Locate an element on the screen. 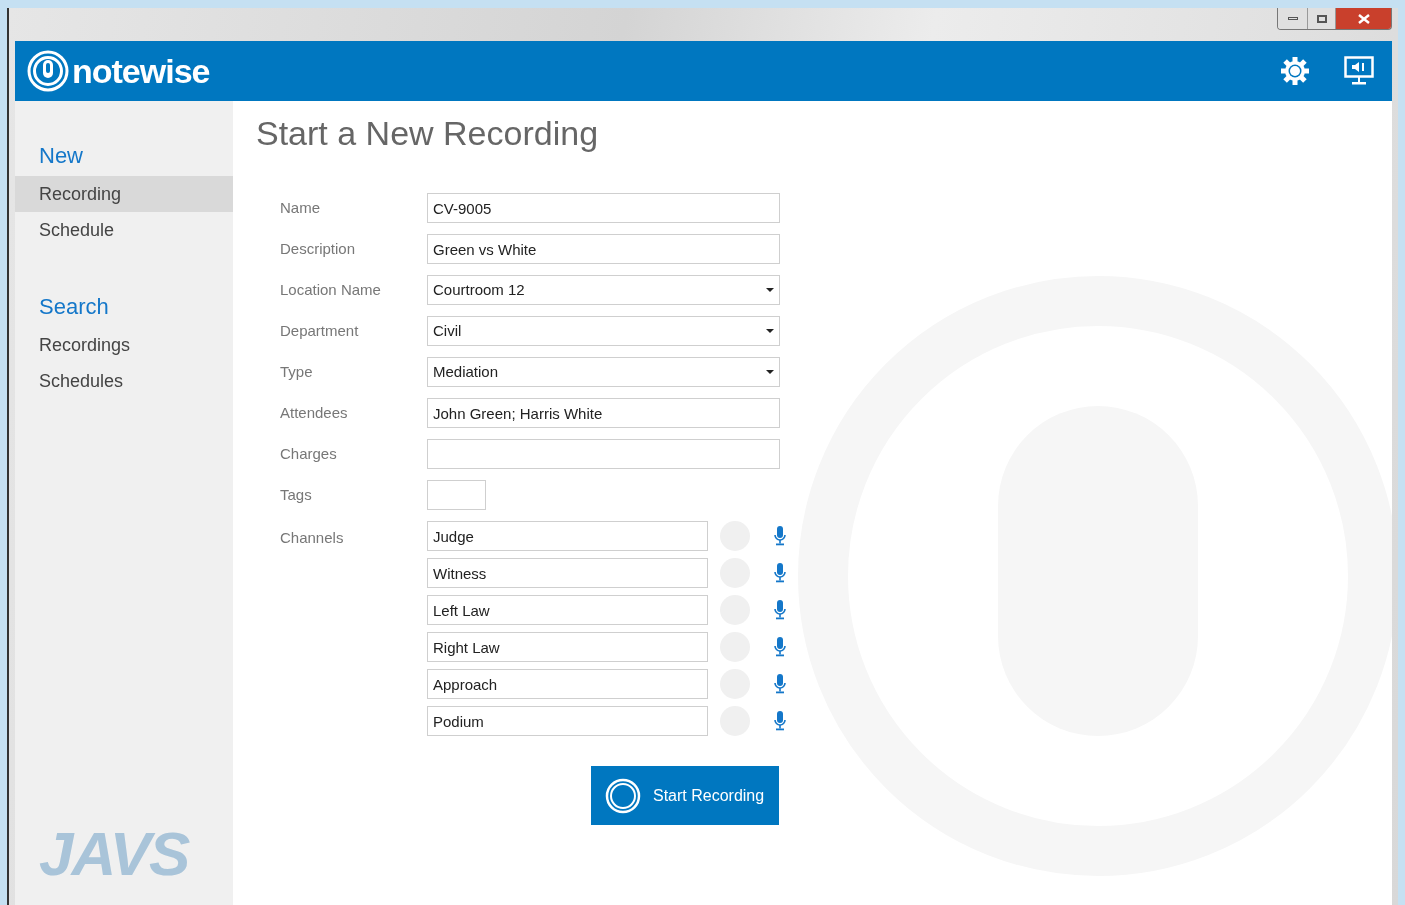  dropdown-field: Civil is located at coordinates (603, 331).